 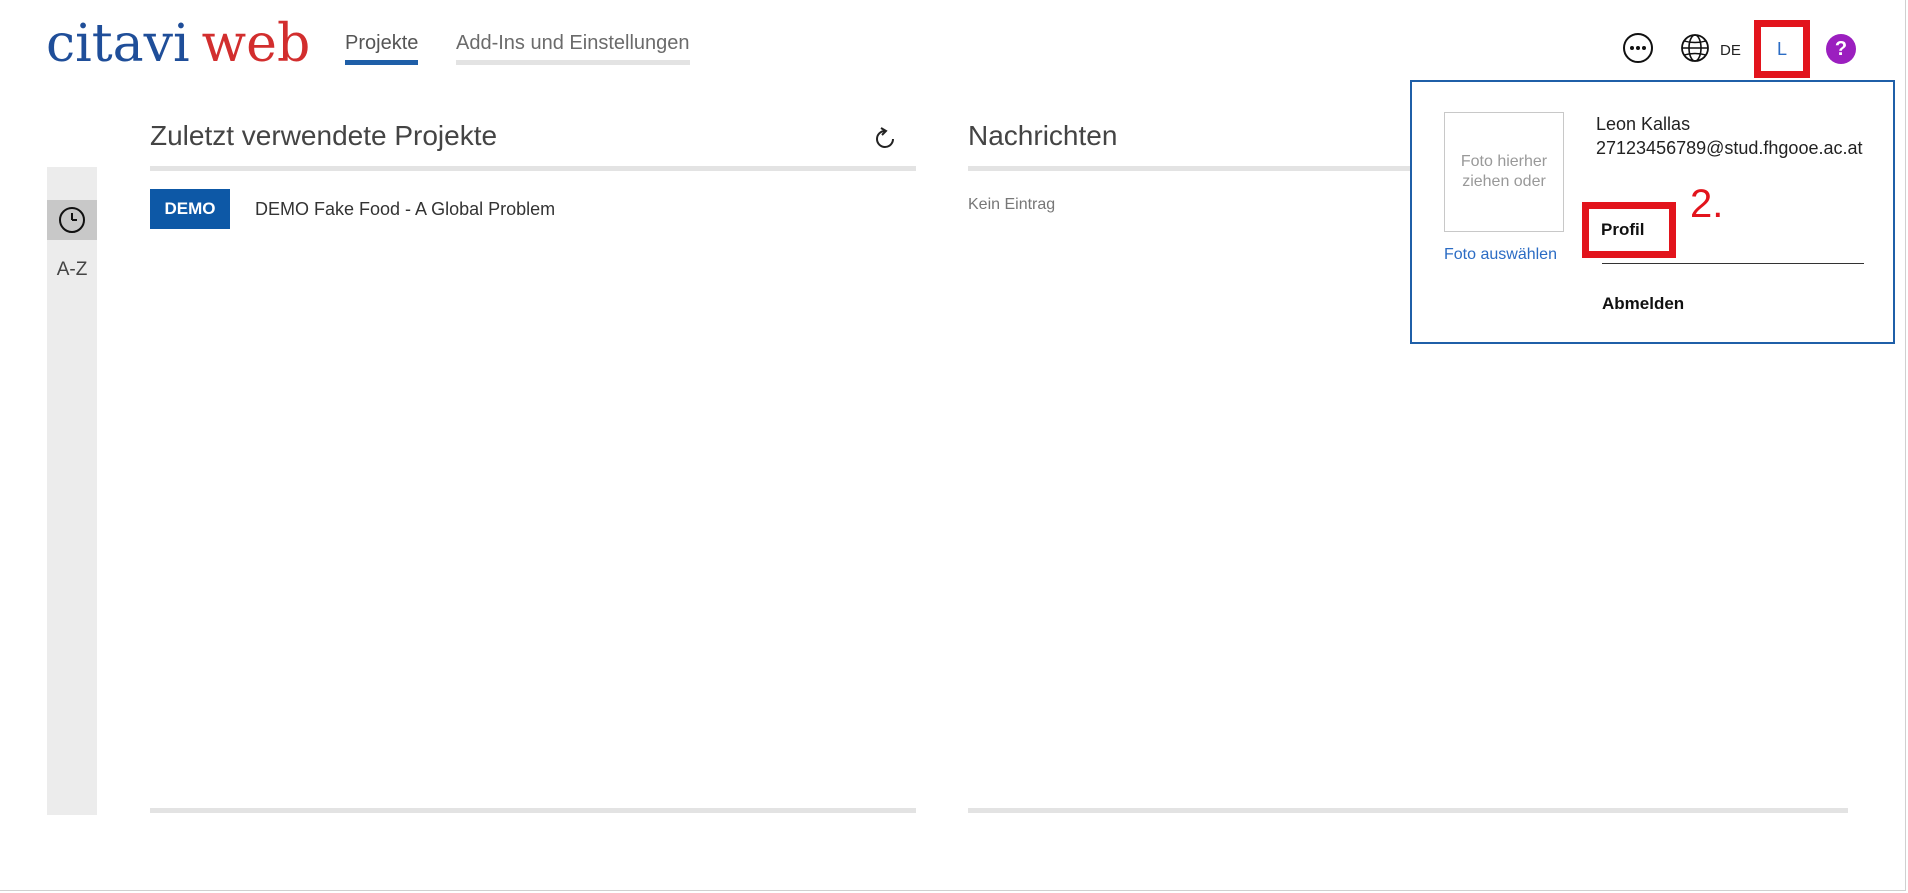 I want to click on news-empty-message: Kein Eintrag, so click(x=1012, y=204).